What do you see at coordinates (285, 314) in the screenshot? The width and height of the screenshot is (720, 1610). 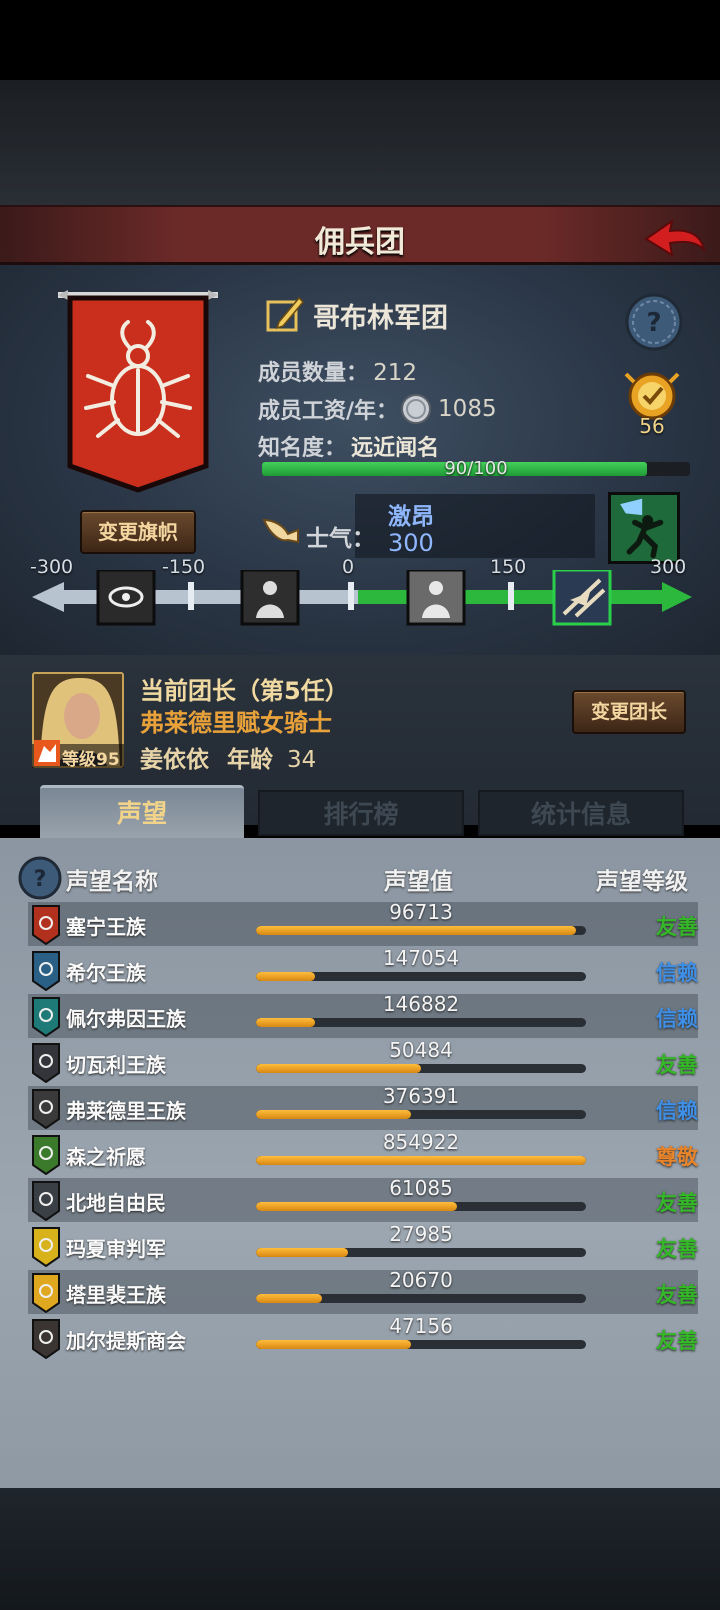 I see `edit-name-icon` at bounding box center [285, 314].